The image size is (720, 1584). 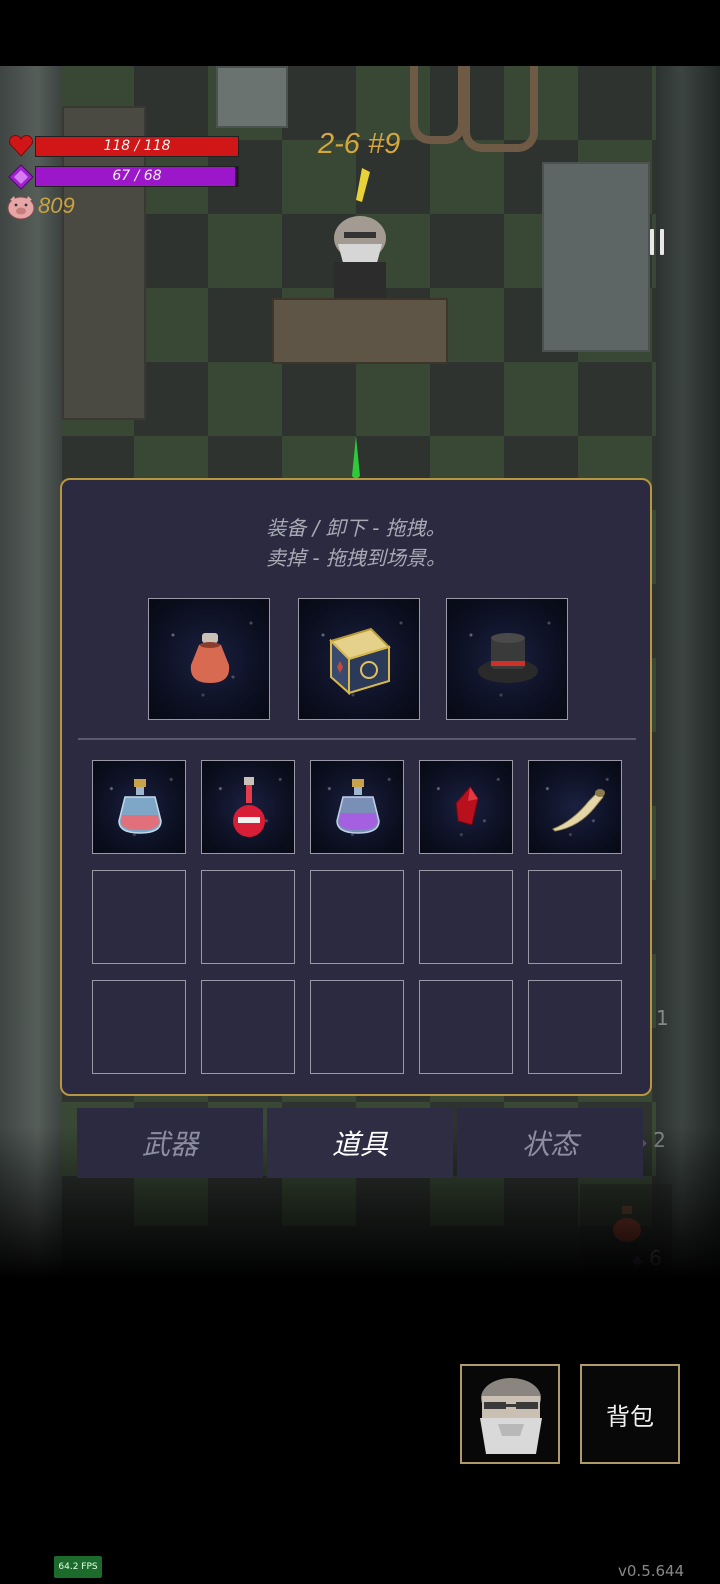 I want to click on gold-amount: 809, so click(x=56, y=205).